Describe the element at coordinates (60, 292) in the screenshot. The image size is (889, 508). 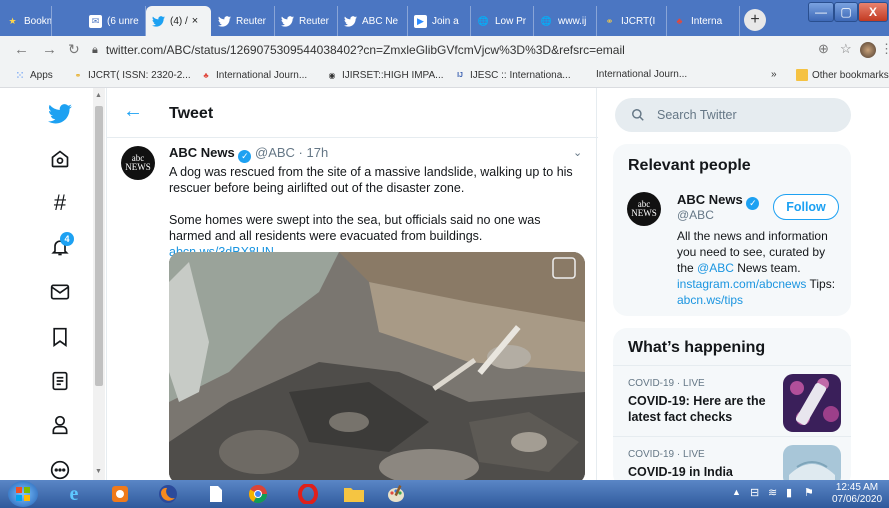
I see `messages-envelope-icon` at that location.